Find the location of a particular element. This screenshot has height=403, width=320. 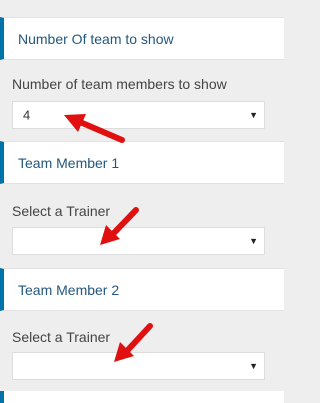

team-count-select: 4 ▼ is located at coordinates (138, 115).